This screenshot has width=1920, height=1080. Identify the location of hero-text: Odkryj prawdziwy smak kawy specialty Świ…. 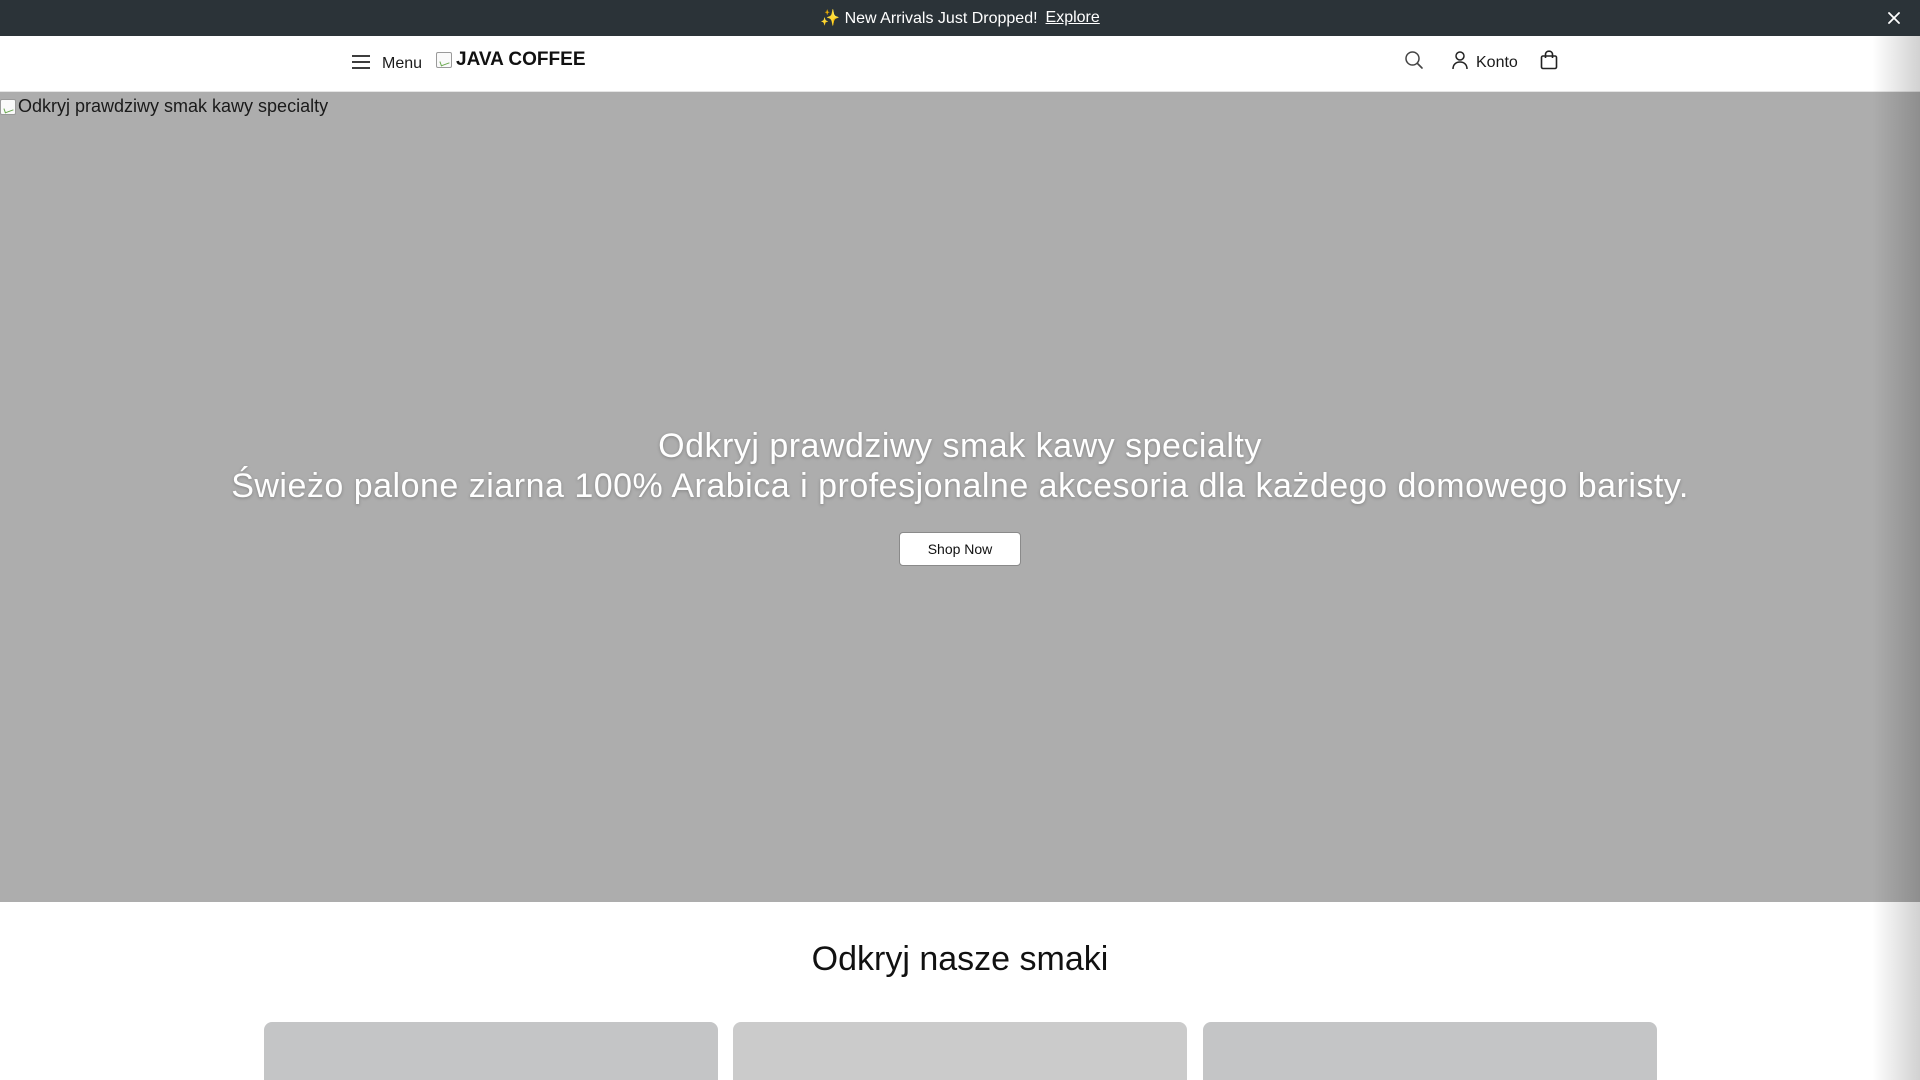
(960, 466).